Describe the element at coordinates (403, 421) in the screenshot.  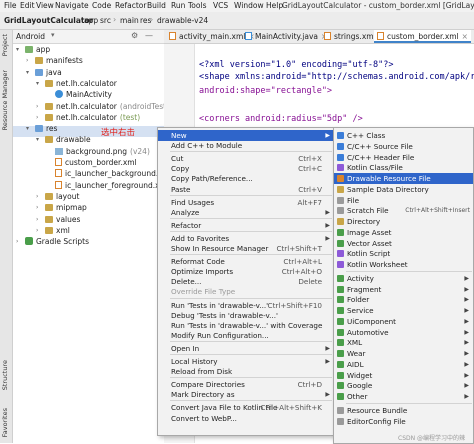
I see `submenu-item-editorconfig-file: EditorConfig File` at that location.